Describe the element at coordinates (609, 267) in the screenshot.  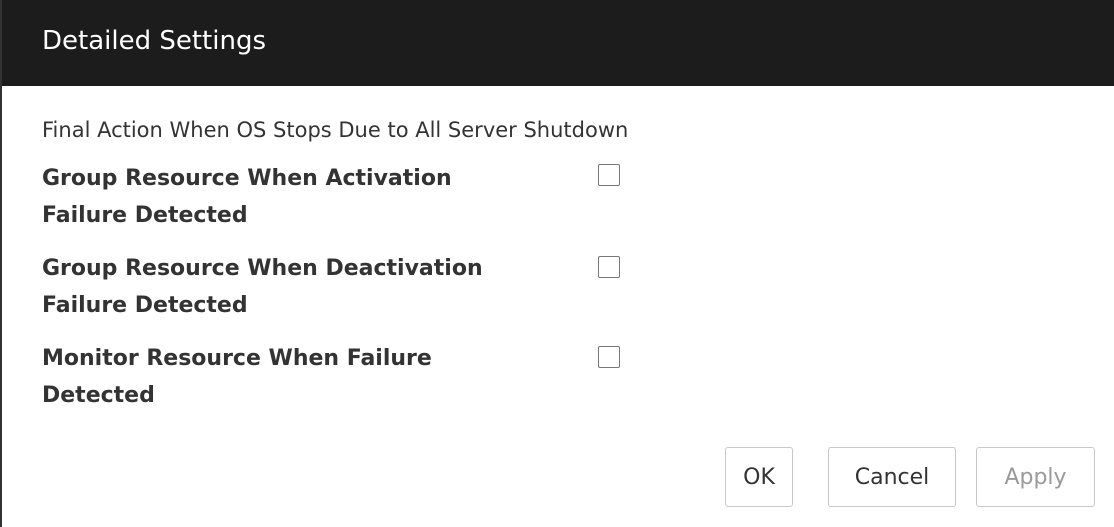
I see `option-deactivation-failure-checkbox` at that location.